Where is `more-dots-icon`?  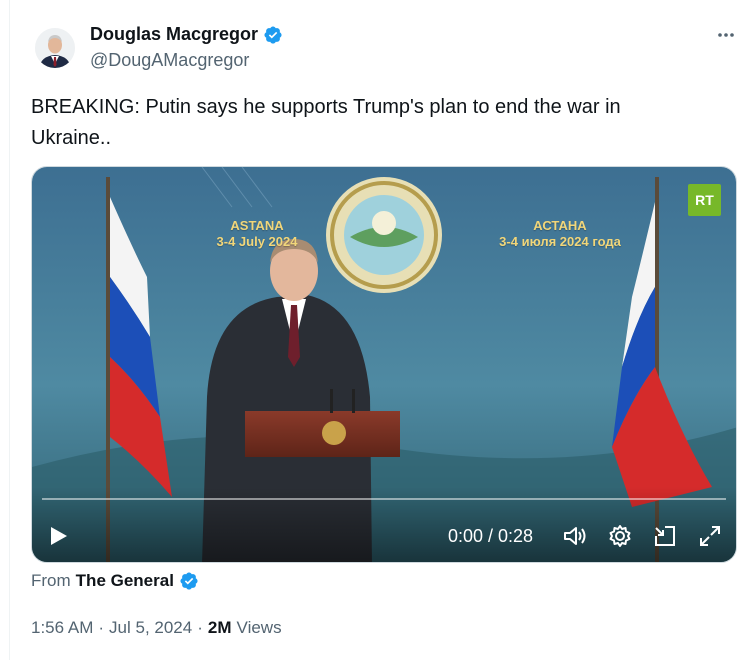 more-dots-icon is located at coordinates (726, 35).